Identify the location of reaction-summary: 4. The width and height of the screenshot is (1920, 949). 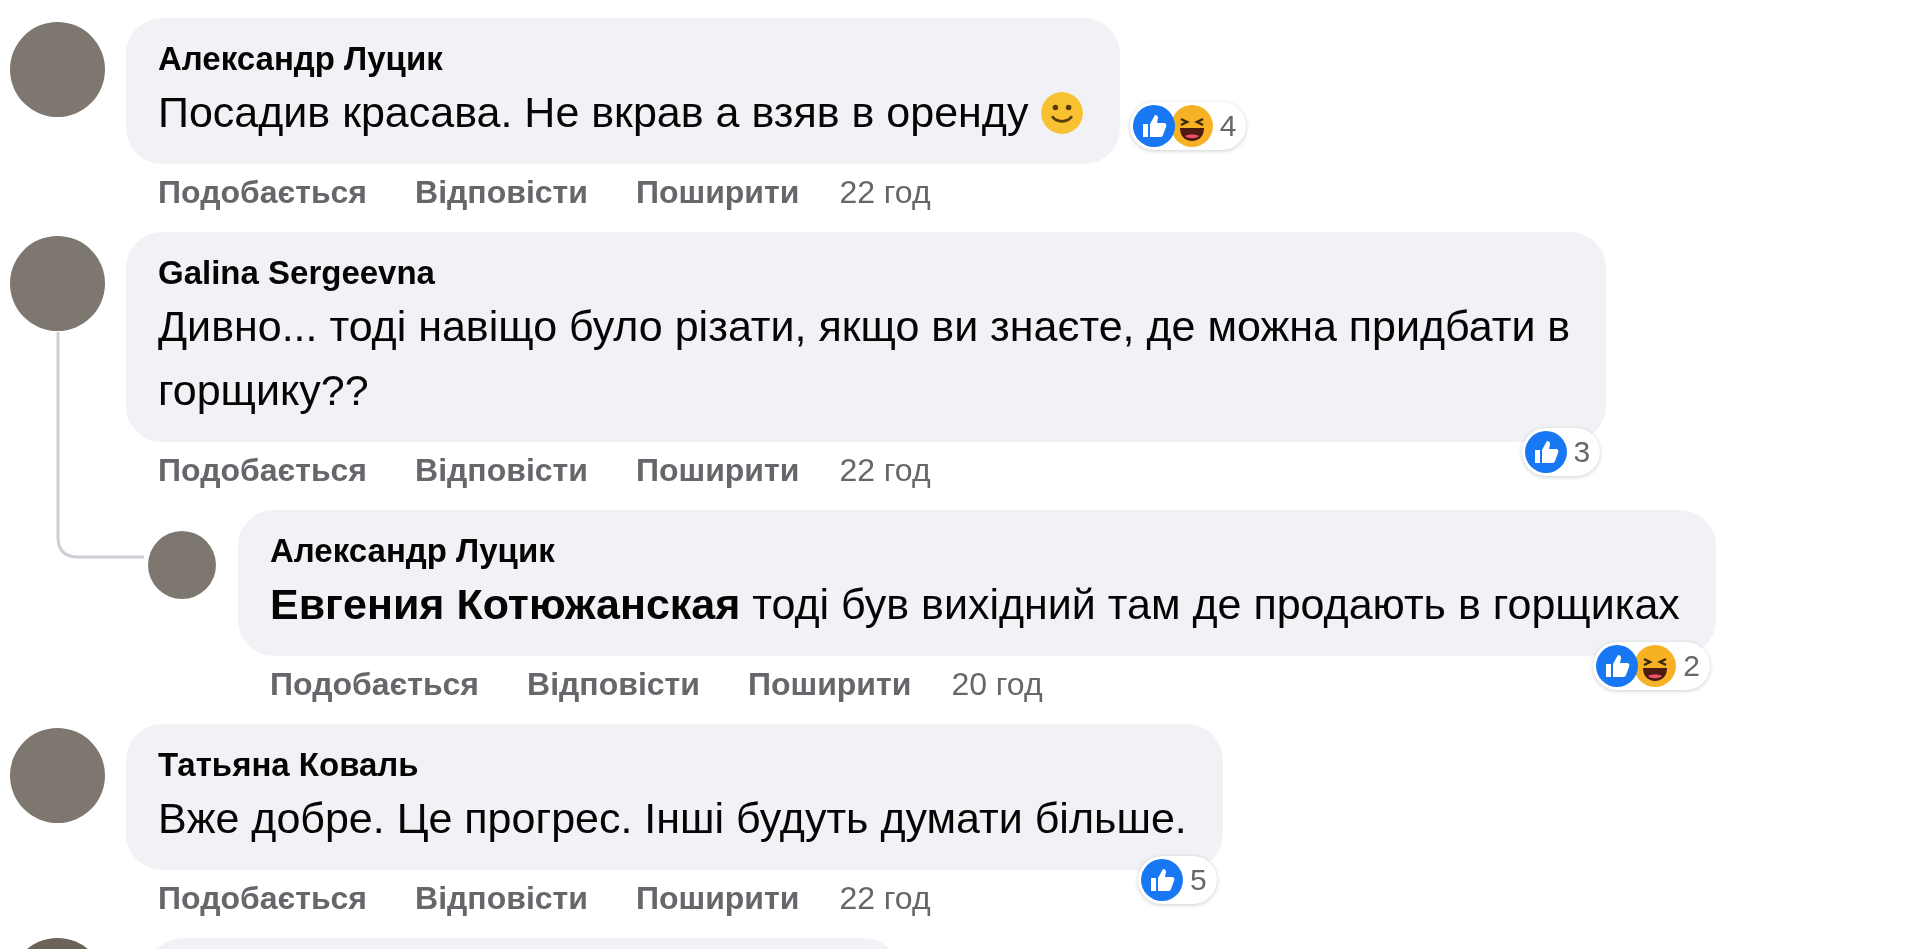
(1188, 126).